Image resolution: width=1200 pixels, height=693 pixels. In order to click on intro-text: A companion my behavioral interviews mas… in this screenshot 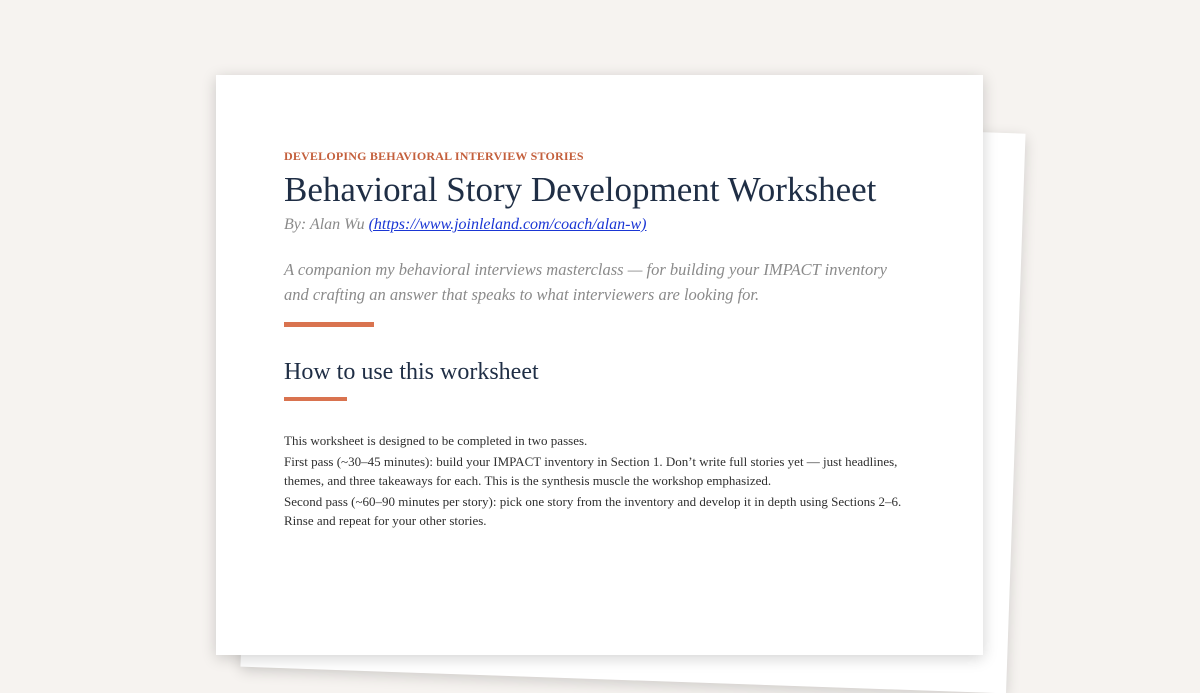, I will do `click(585, 282)`.